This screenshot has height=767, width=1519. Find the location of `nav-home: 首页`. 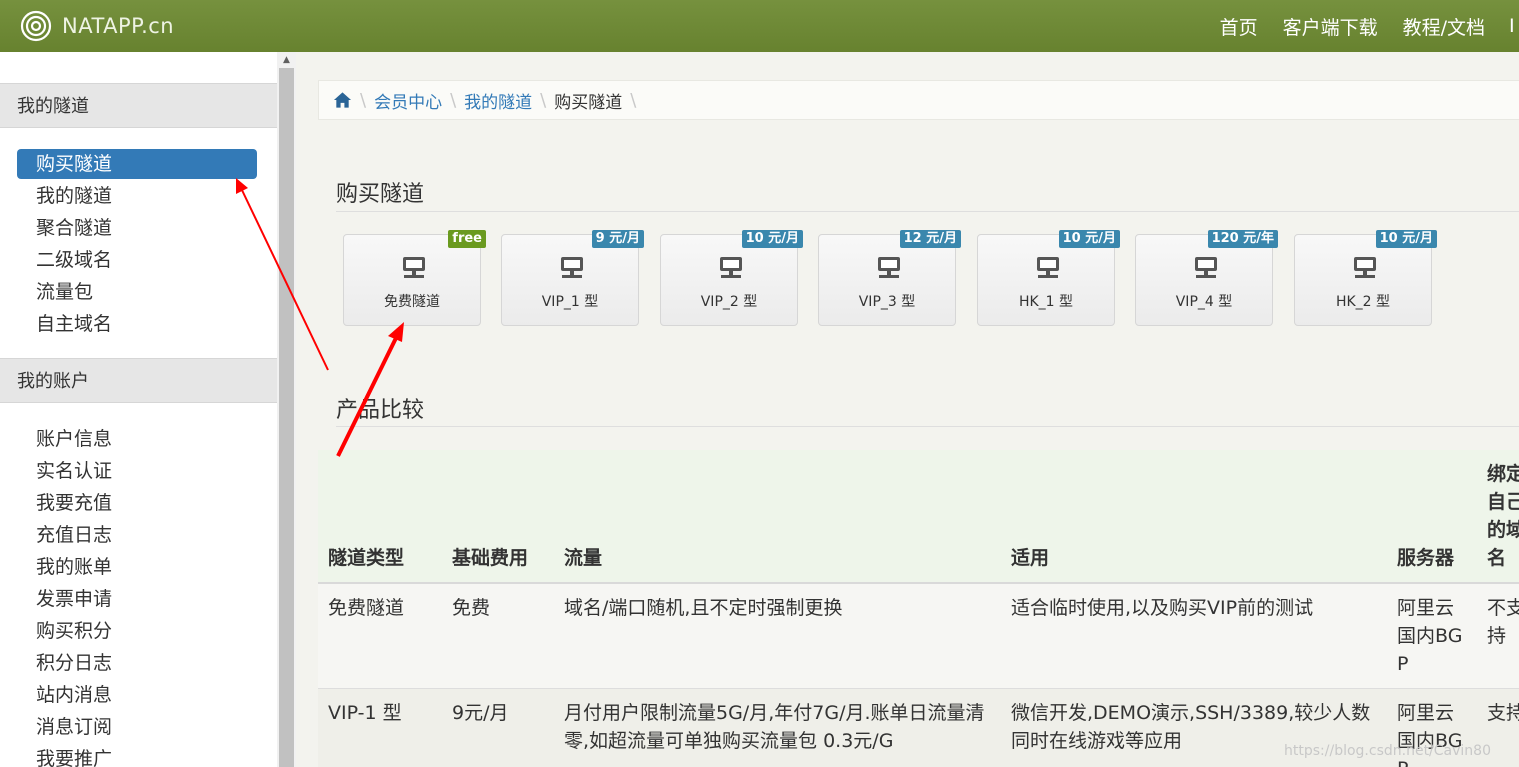

nav-home: 首页 is located at coordinates (1239, 26).